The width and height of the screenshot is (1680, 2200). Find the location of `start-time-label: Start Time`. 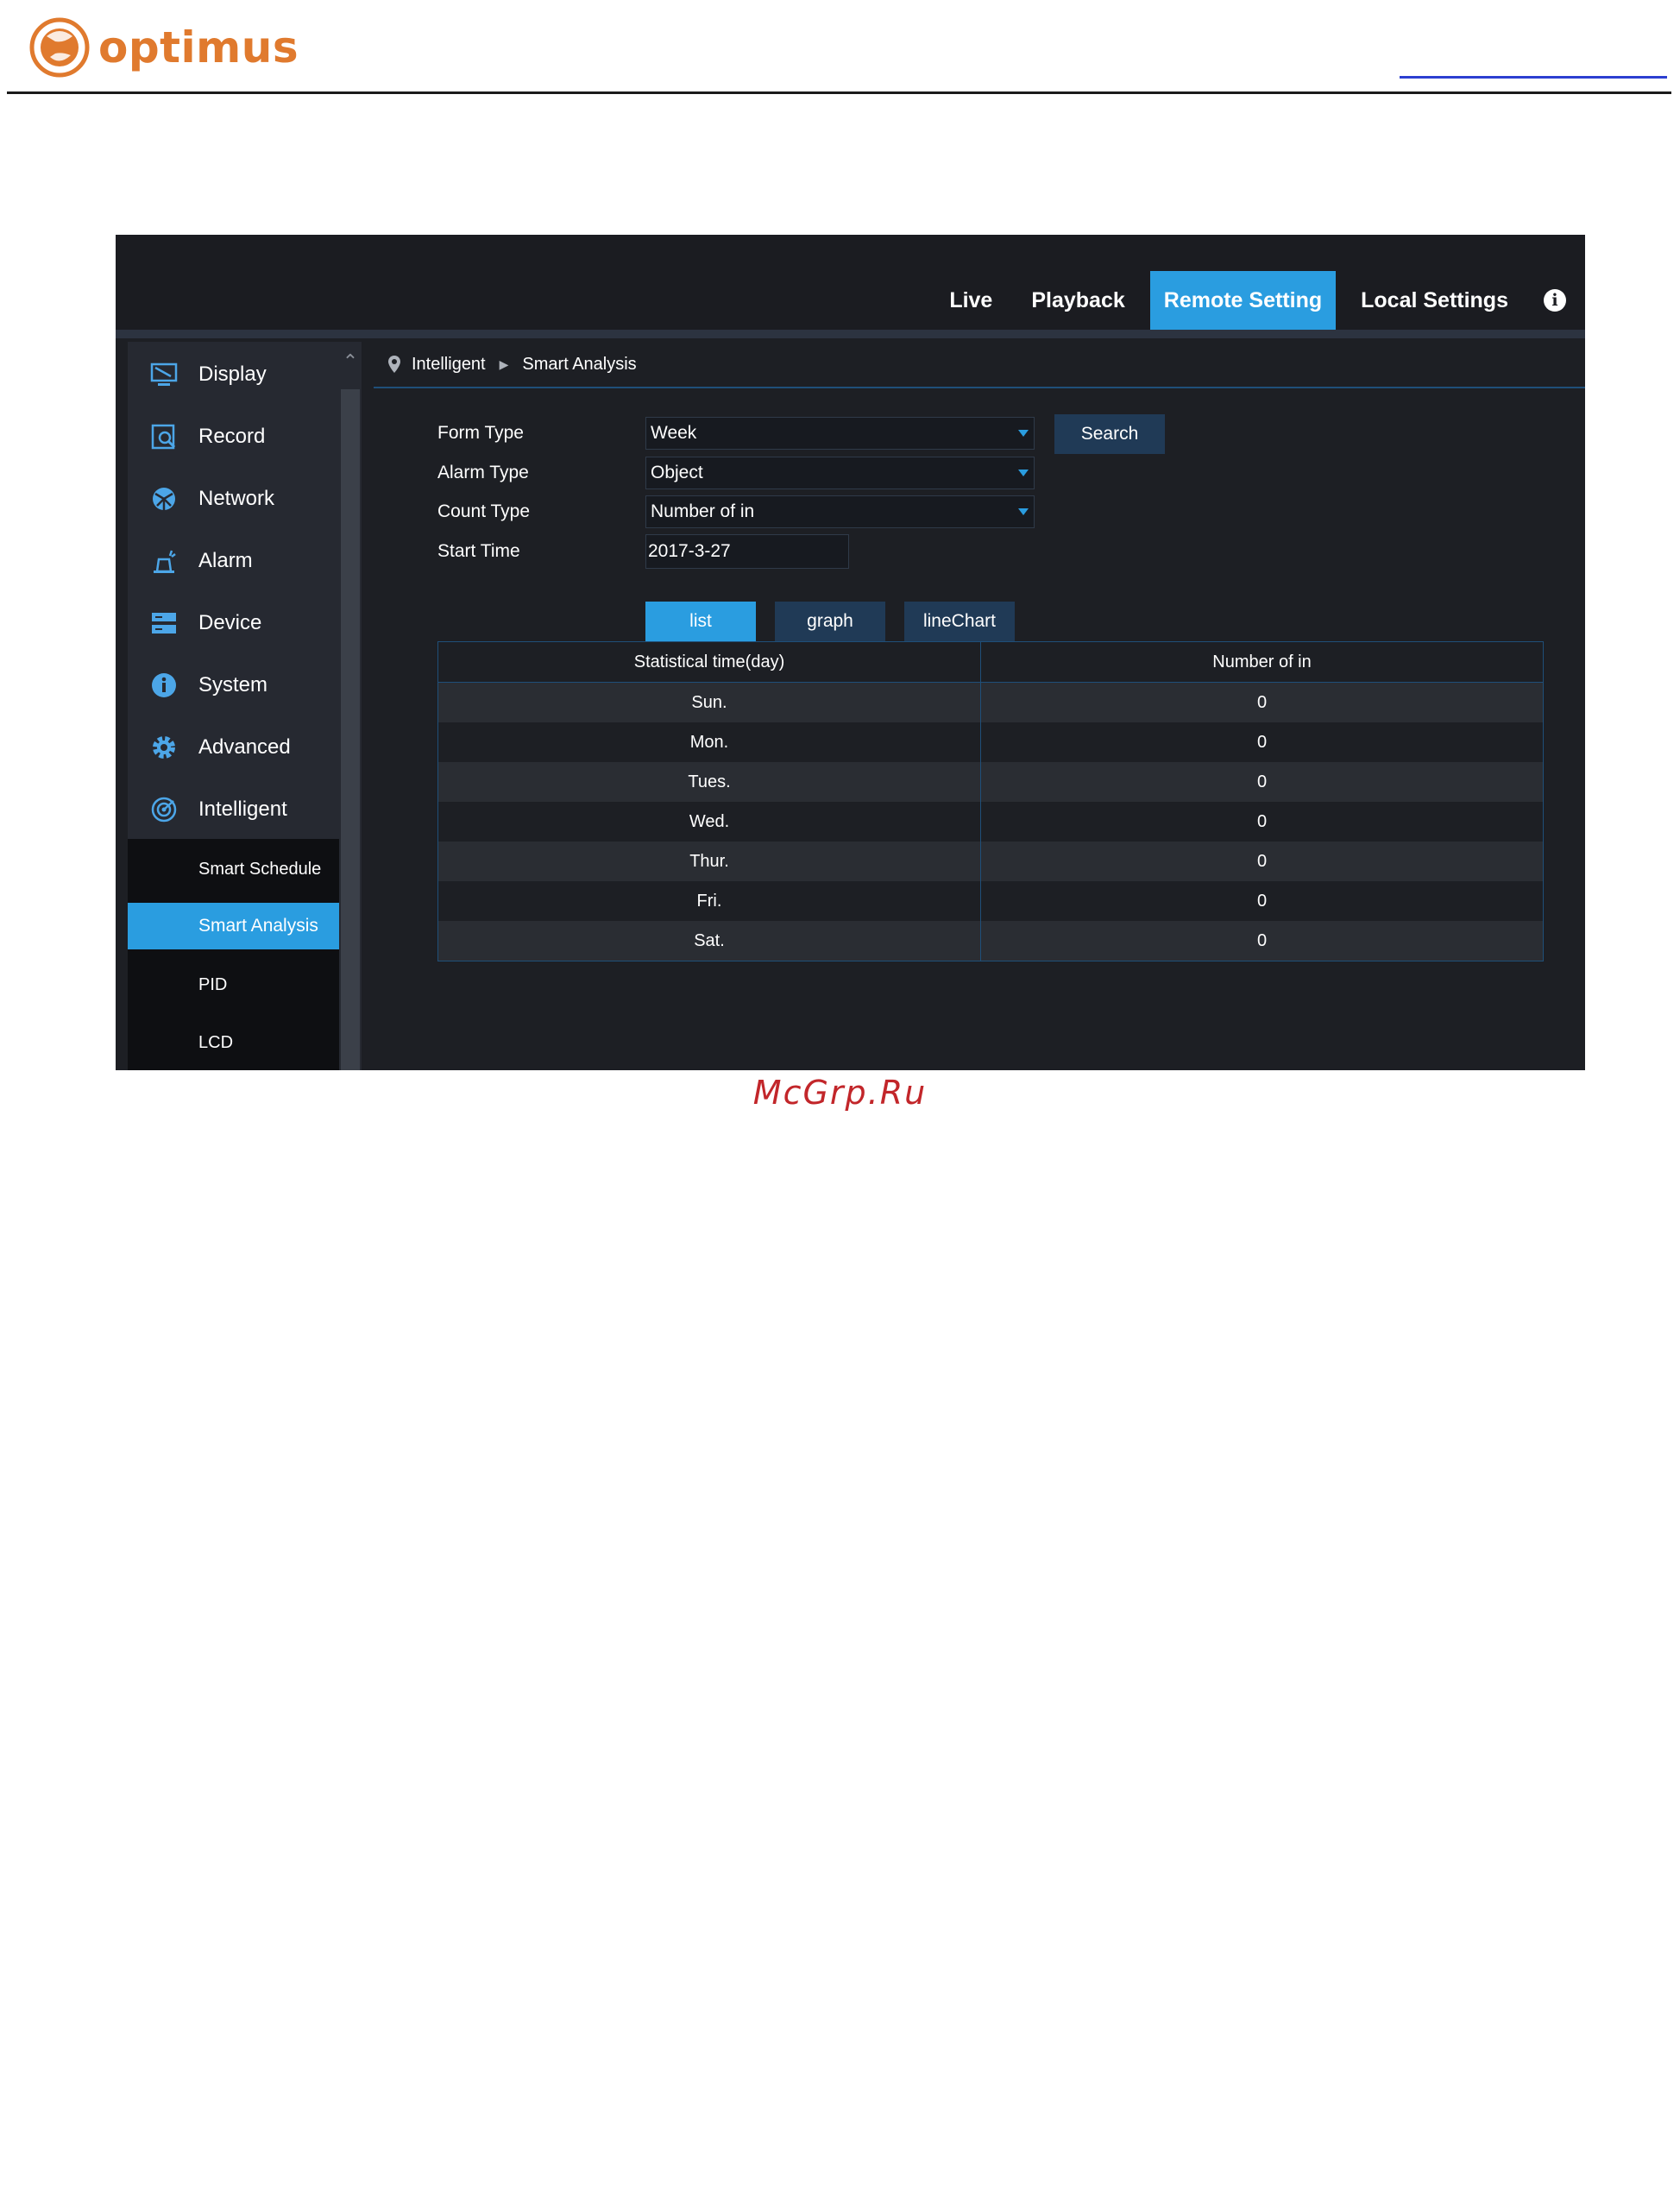

start-time-label: Start Time is located at coordinates (478, 551).